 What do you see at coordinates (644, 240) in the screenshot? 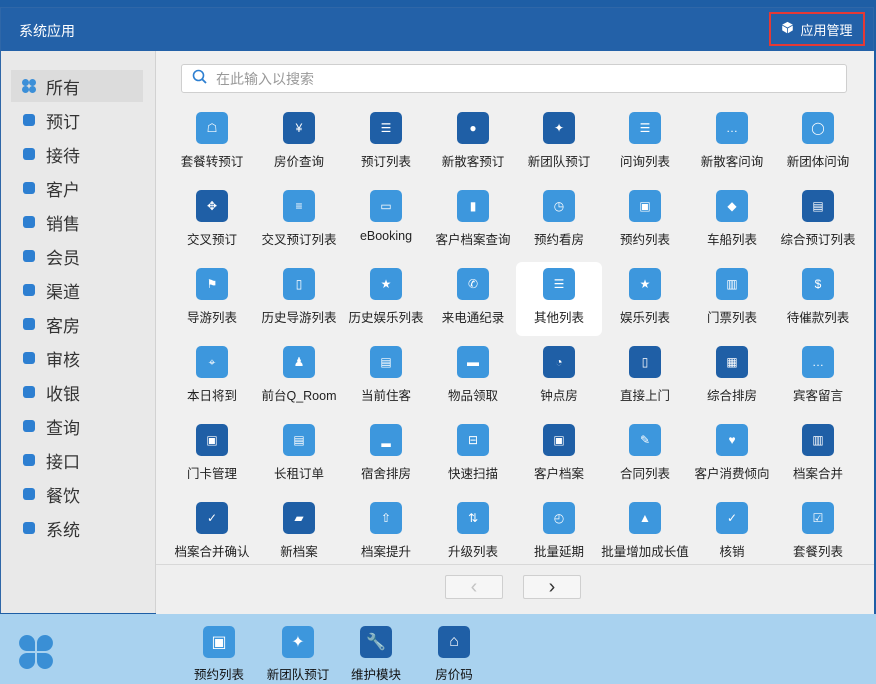
I see `app-label: 预约列表` at bounding box center [644, 240].